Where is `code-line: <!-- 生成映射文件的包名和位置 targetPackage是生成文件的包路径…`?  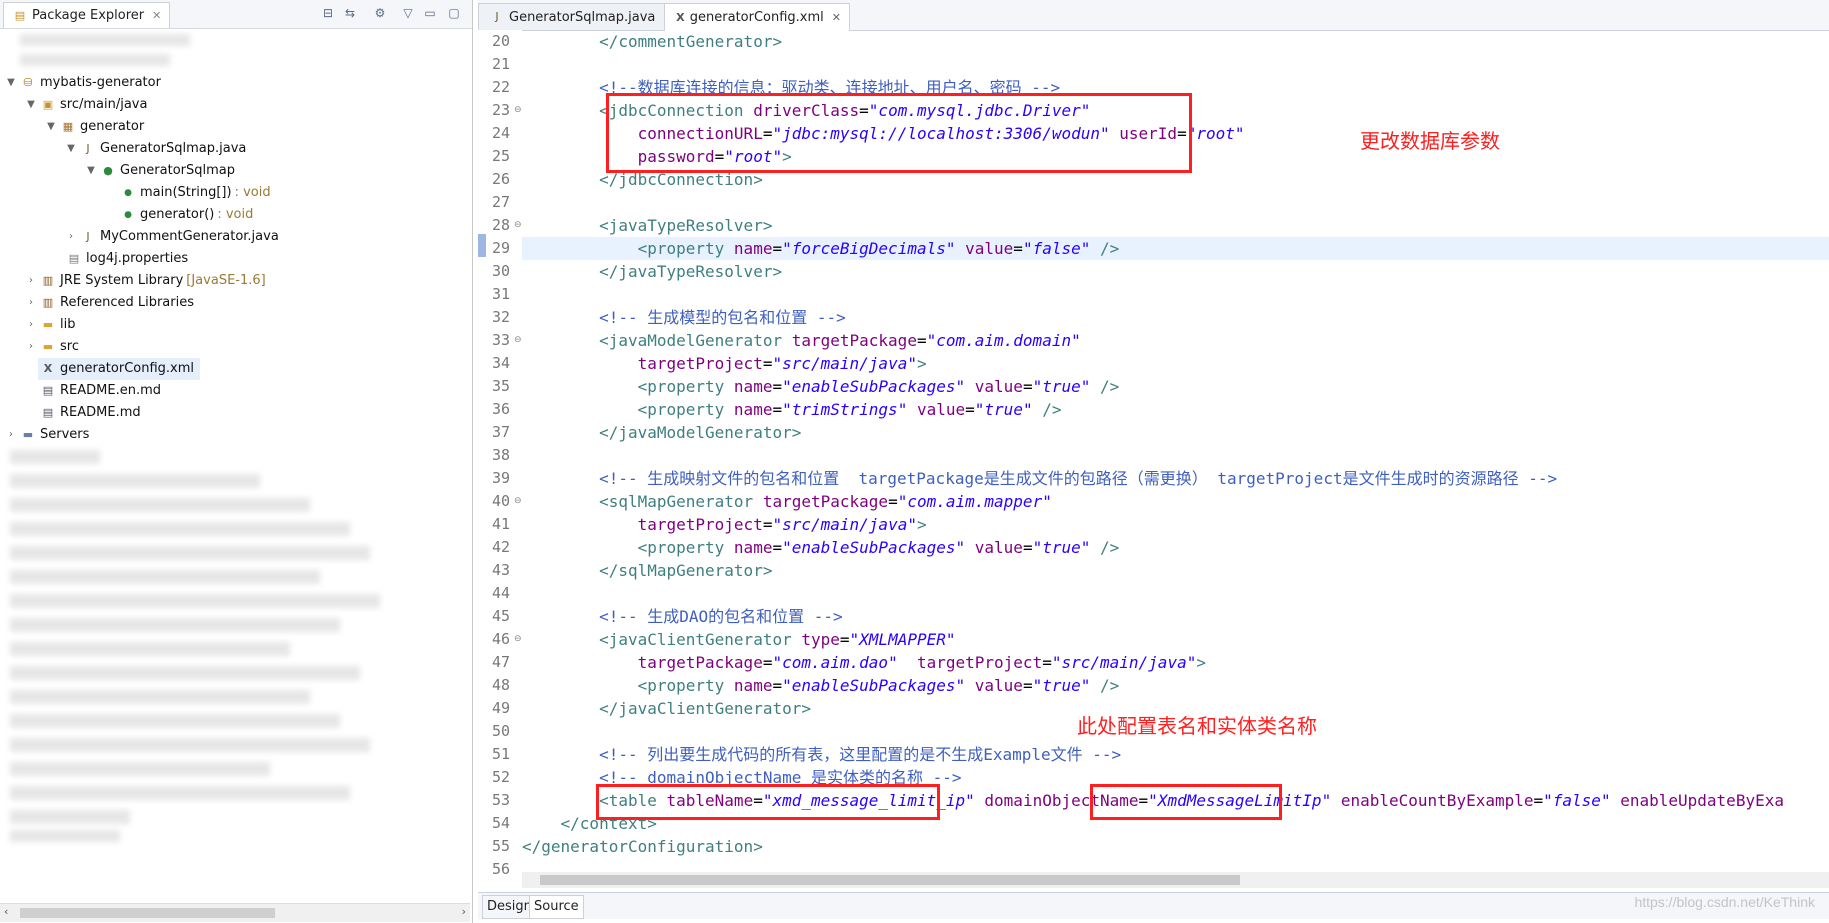 code-line: <!-- 生成映射文件的包名和位置 targetPackage是生成文件的包路径… is located at coordinates (1039, 478).